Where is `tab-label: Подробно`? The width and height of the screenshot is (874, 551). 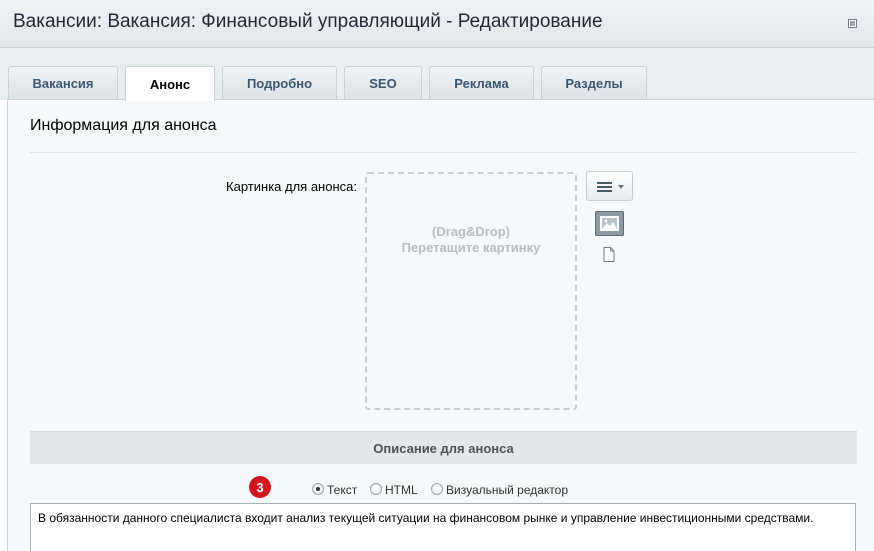 tab-label: Подробно is located at coordinates (279, 83).